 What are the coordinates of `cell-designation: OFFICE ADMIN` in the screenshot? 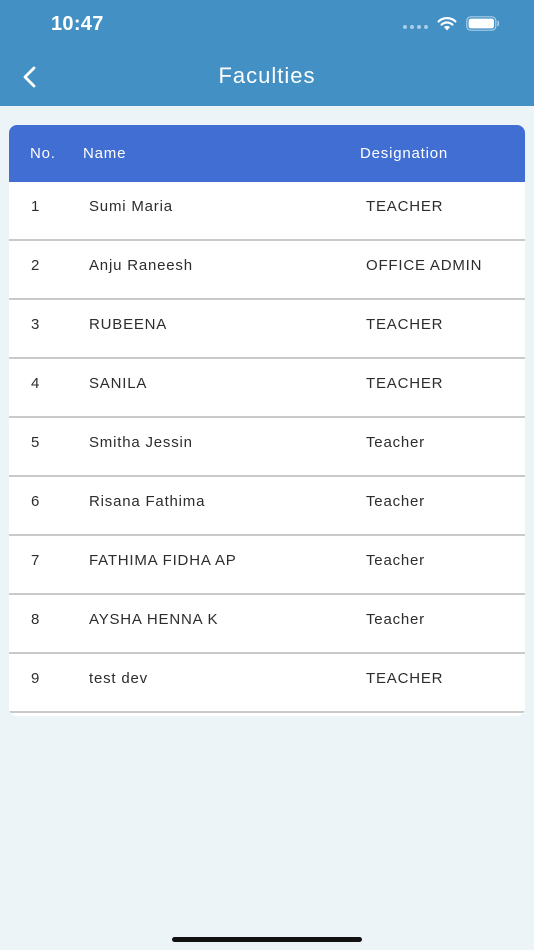 It's located at (424, 265).